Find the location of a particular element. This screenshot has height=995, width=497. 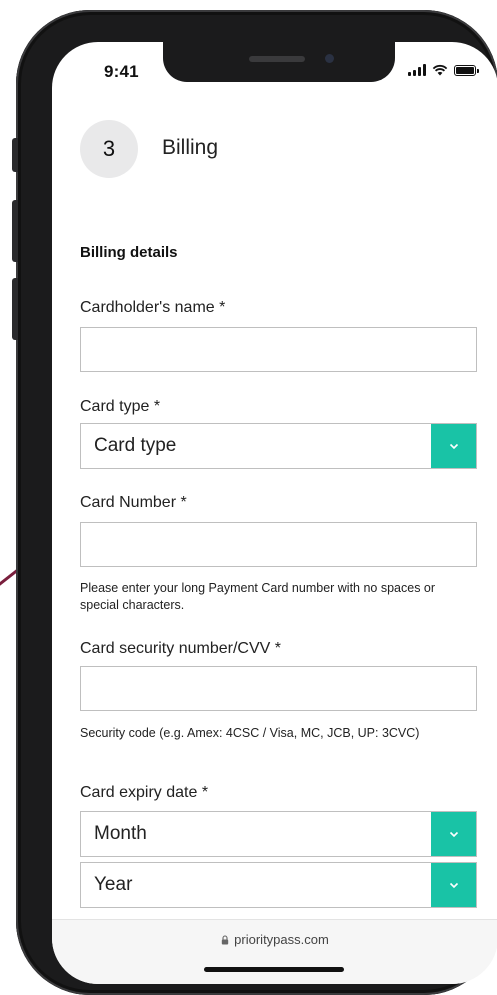

notch is located at coordinates (279, 62).